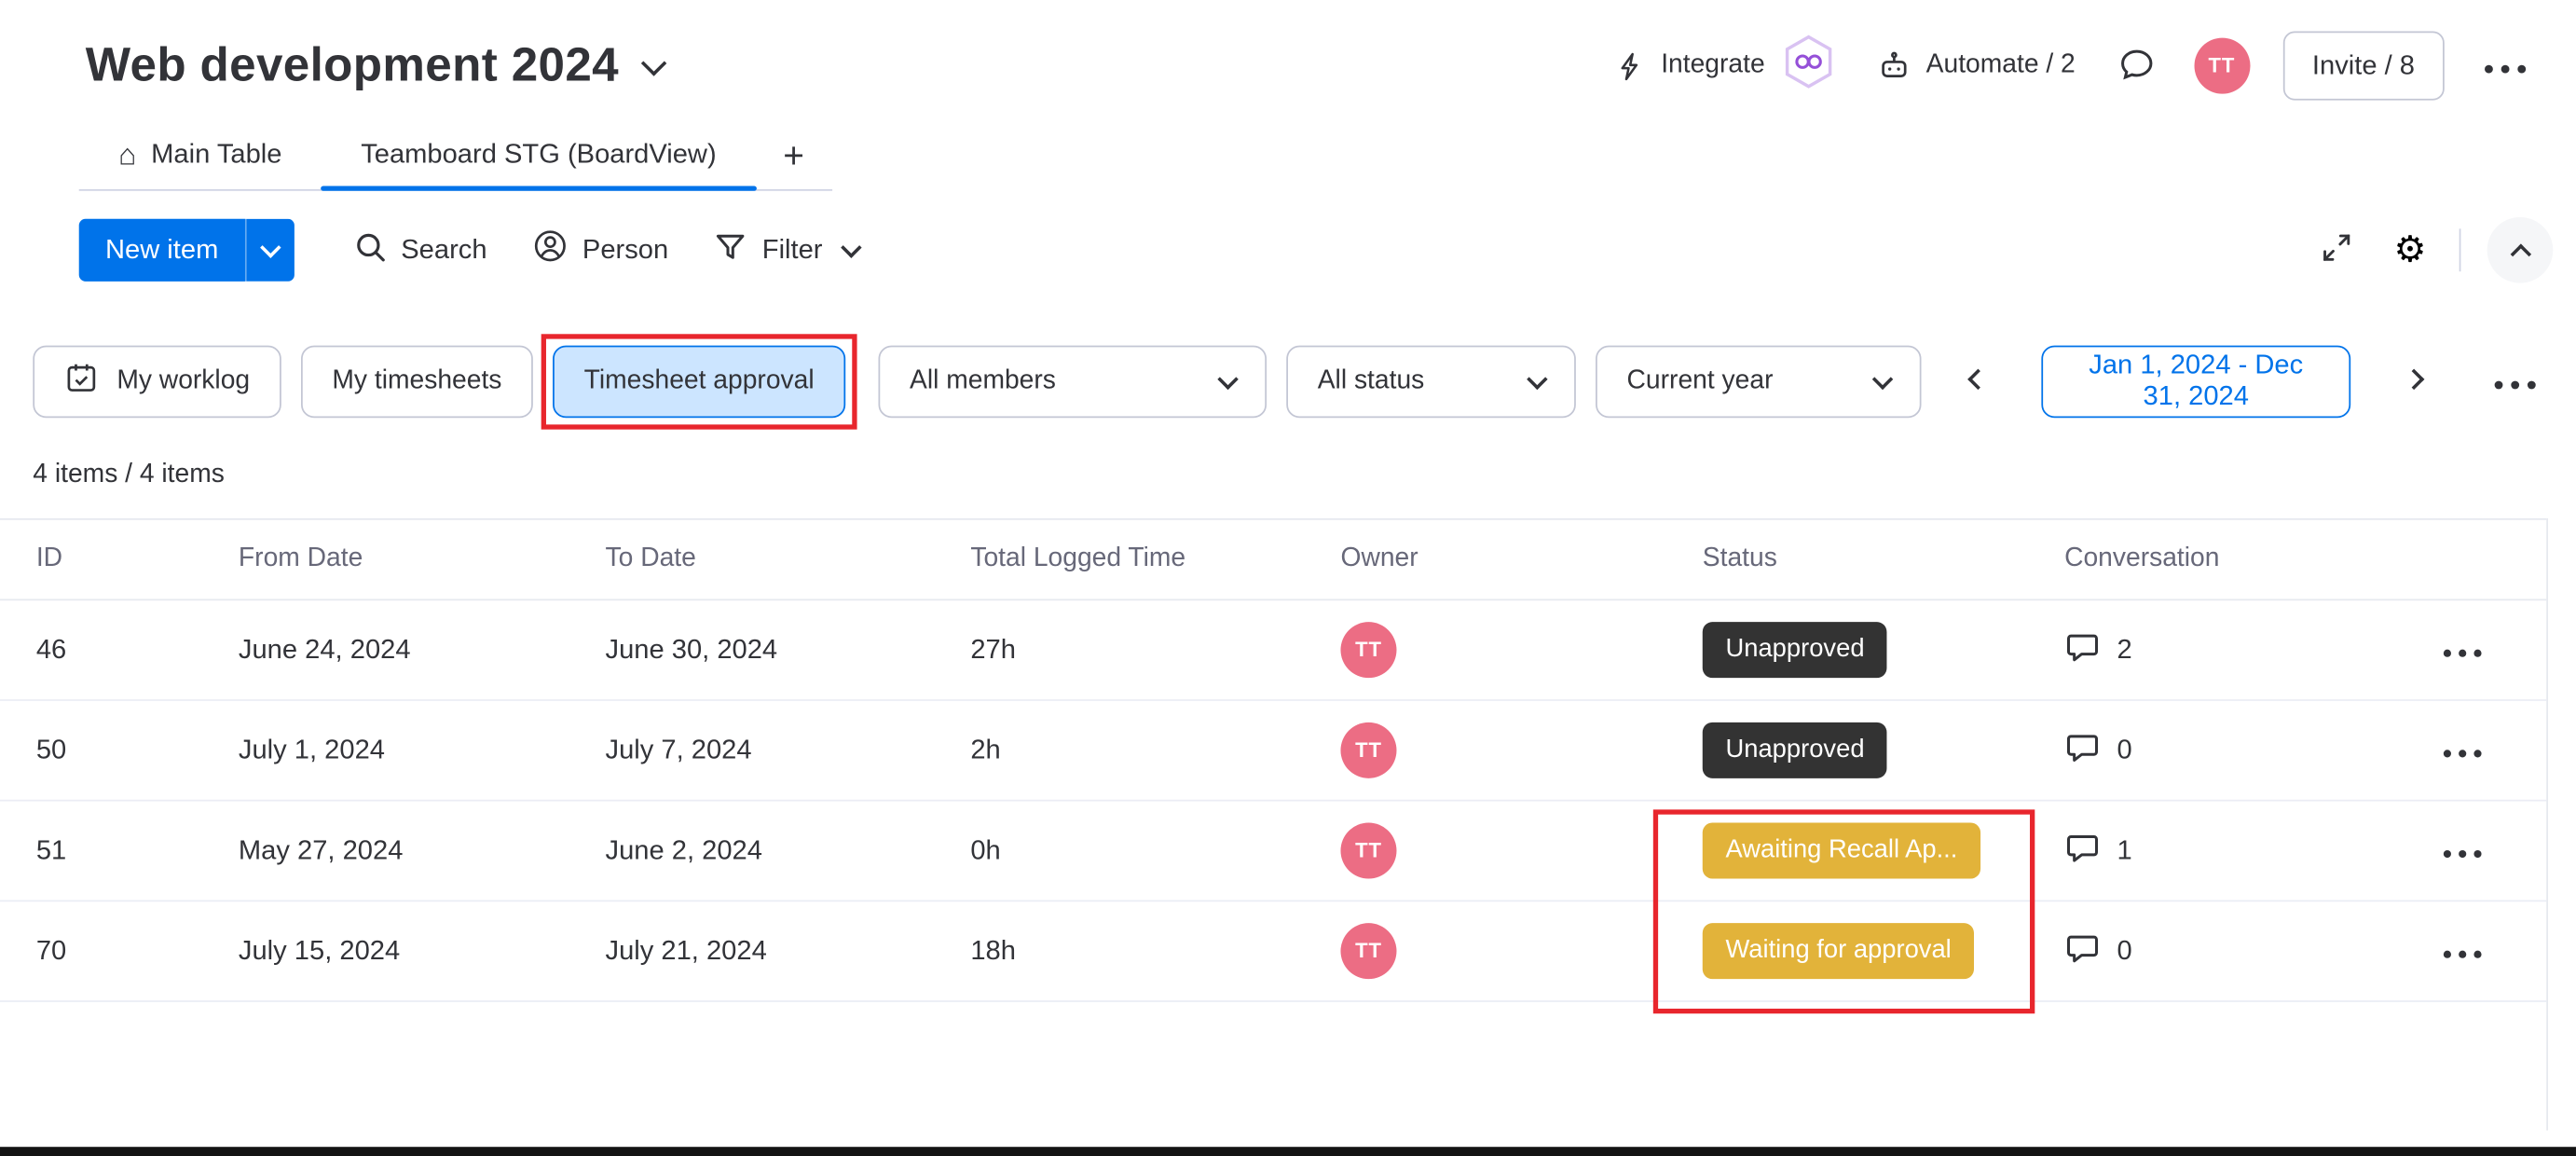 The height and width of the screenshot is (1156, 2576). I want to click on column-header-owner: Owner, so click(1485, 559).